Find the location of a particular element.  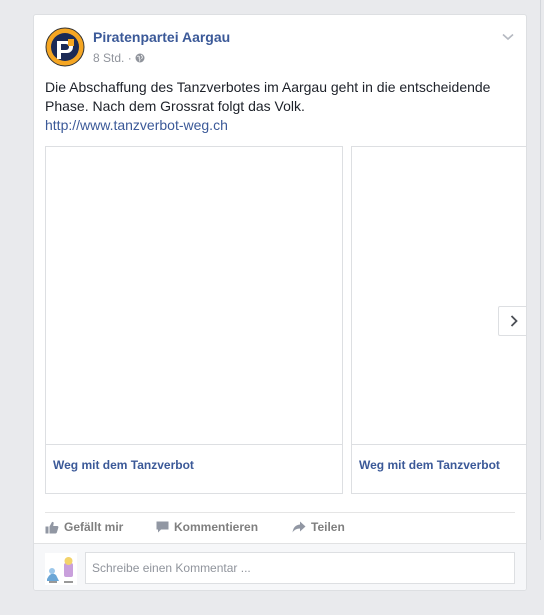

post-link: http://www.tanzverbot-weg.ch is located at coordinates (136, 125).